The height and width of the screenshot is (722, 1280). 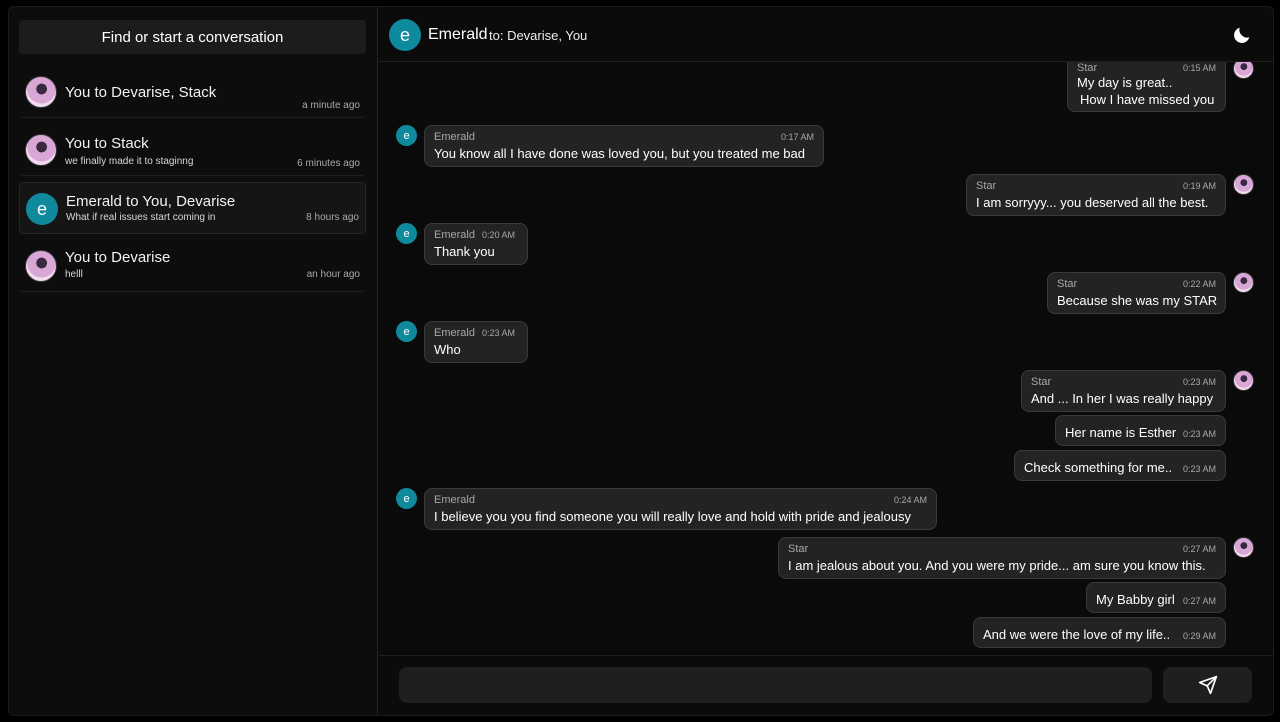 What do you see at coordinates (1147, 99) in the screenshot?
I see `message-text: How I have missed you` at bounding box center [1147, 99].